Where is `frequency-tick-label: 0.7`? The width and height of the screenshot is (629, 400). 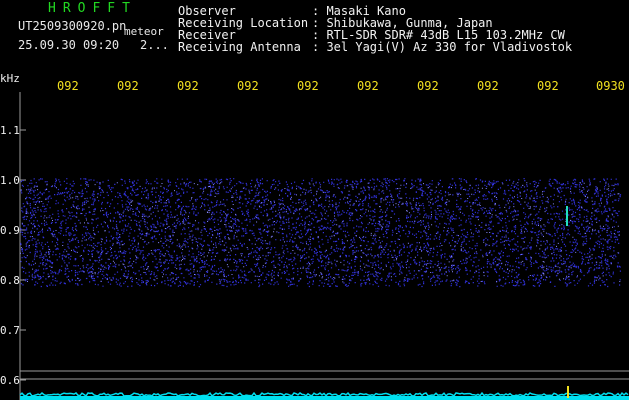 frequency-tick-label: 0.7 is located at coordinates (10, 330).